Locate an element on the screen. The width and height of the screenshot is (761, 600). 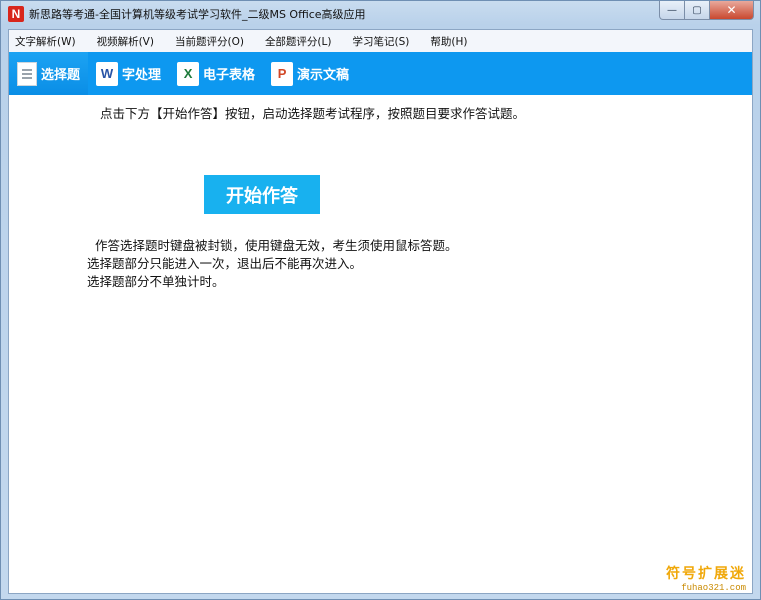
window-controls: — ▢ ✕ is located at coordinates (706, 11).